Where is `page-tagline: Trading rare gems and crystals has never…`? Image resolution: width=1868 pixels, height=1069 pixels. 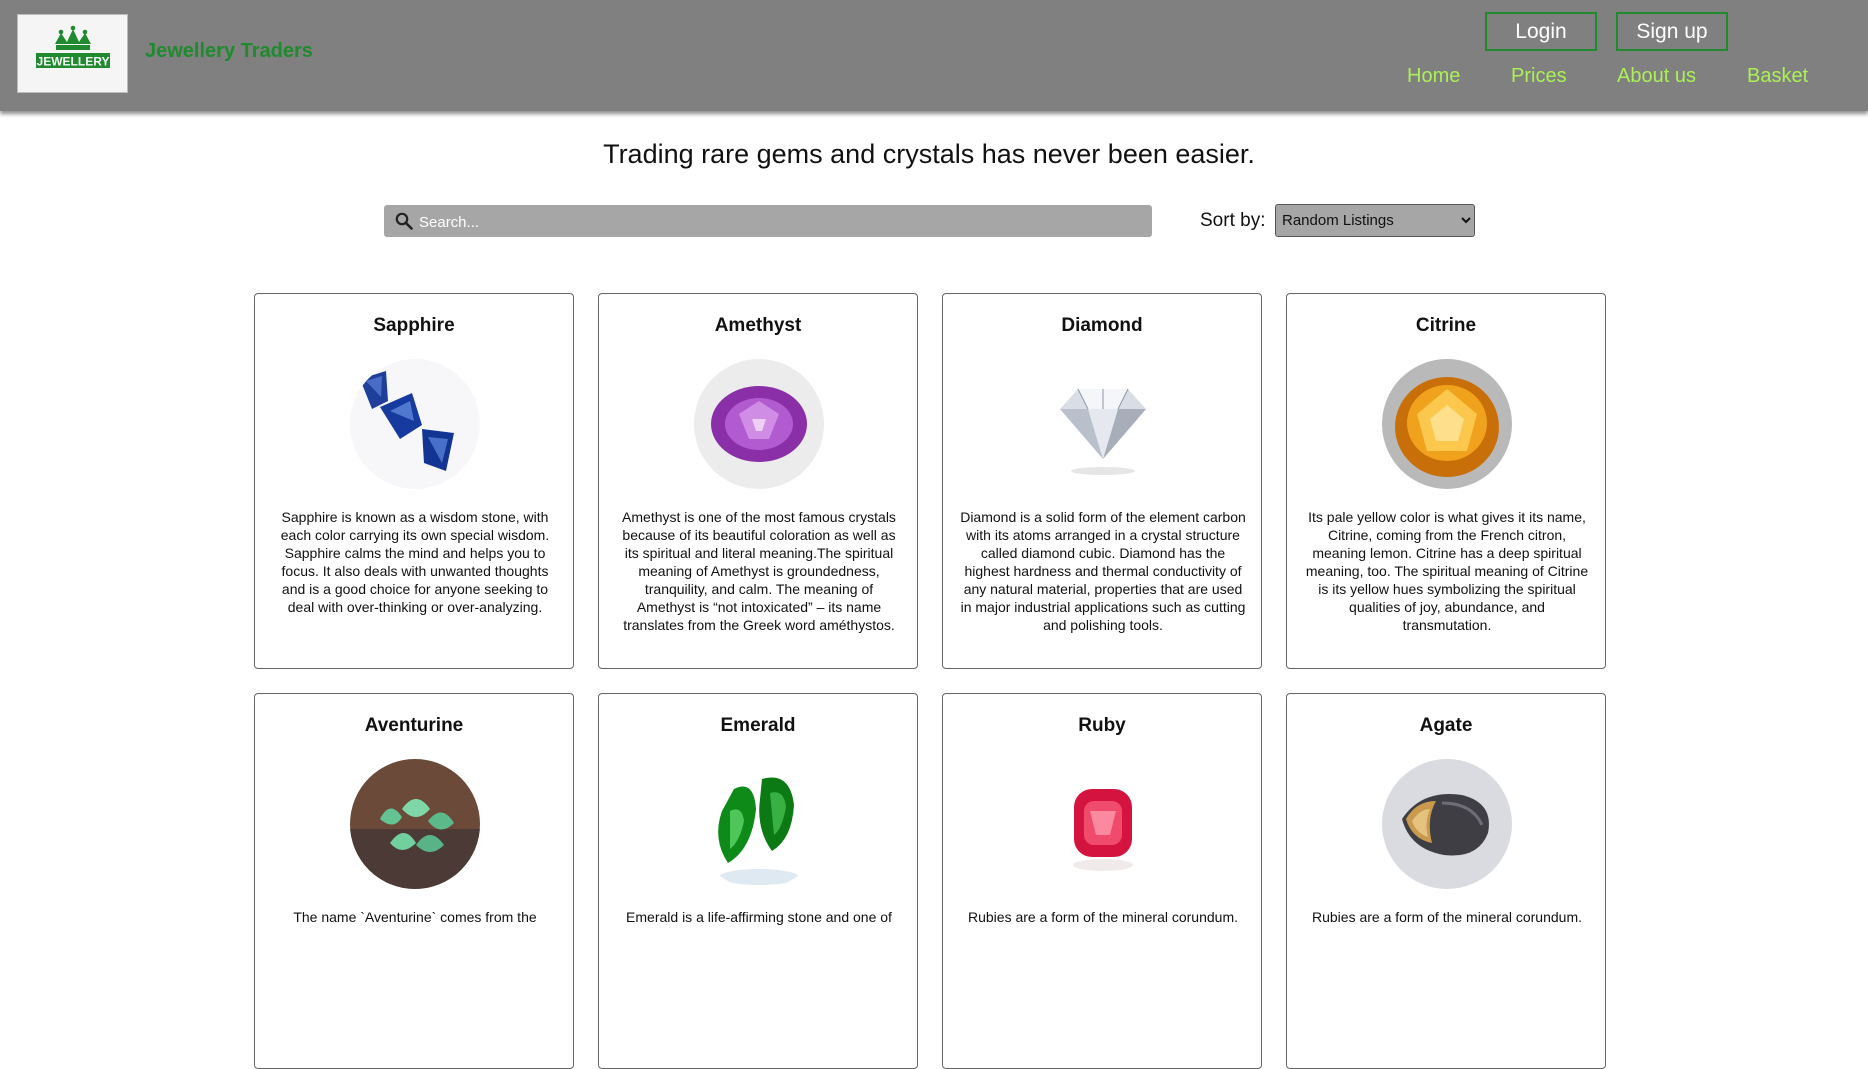
page-tagline: Trading rare gems and crystals has never… is located at coordinates (929, 154).